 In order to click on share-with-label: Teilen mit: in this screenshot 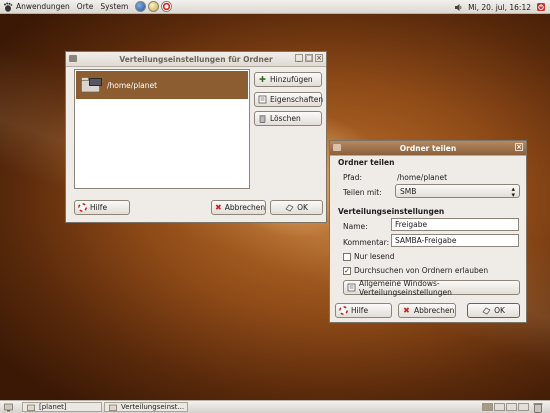, I will do `click(362, 192)`.